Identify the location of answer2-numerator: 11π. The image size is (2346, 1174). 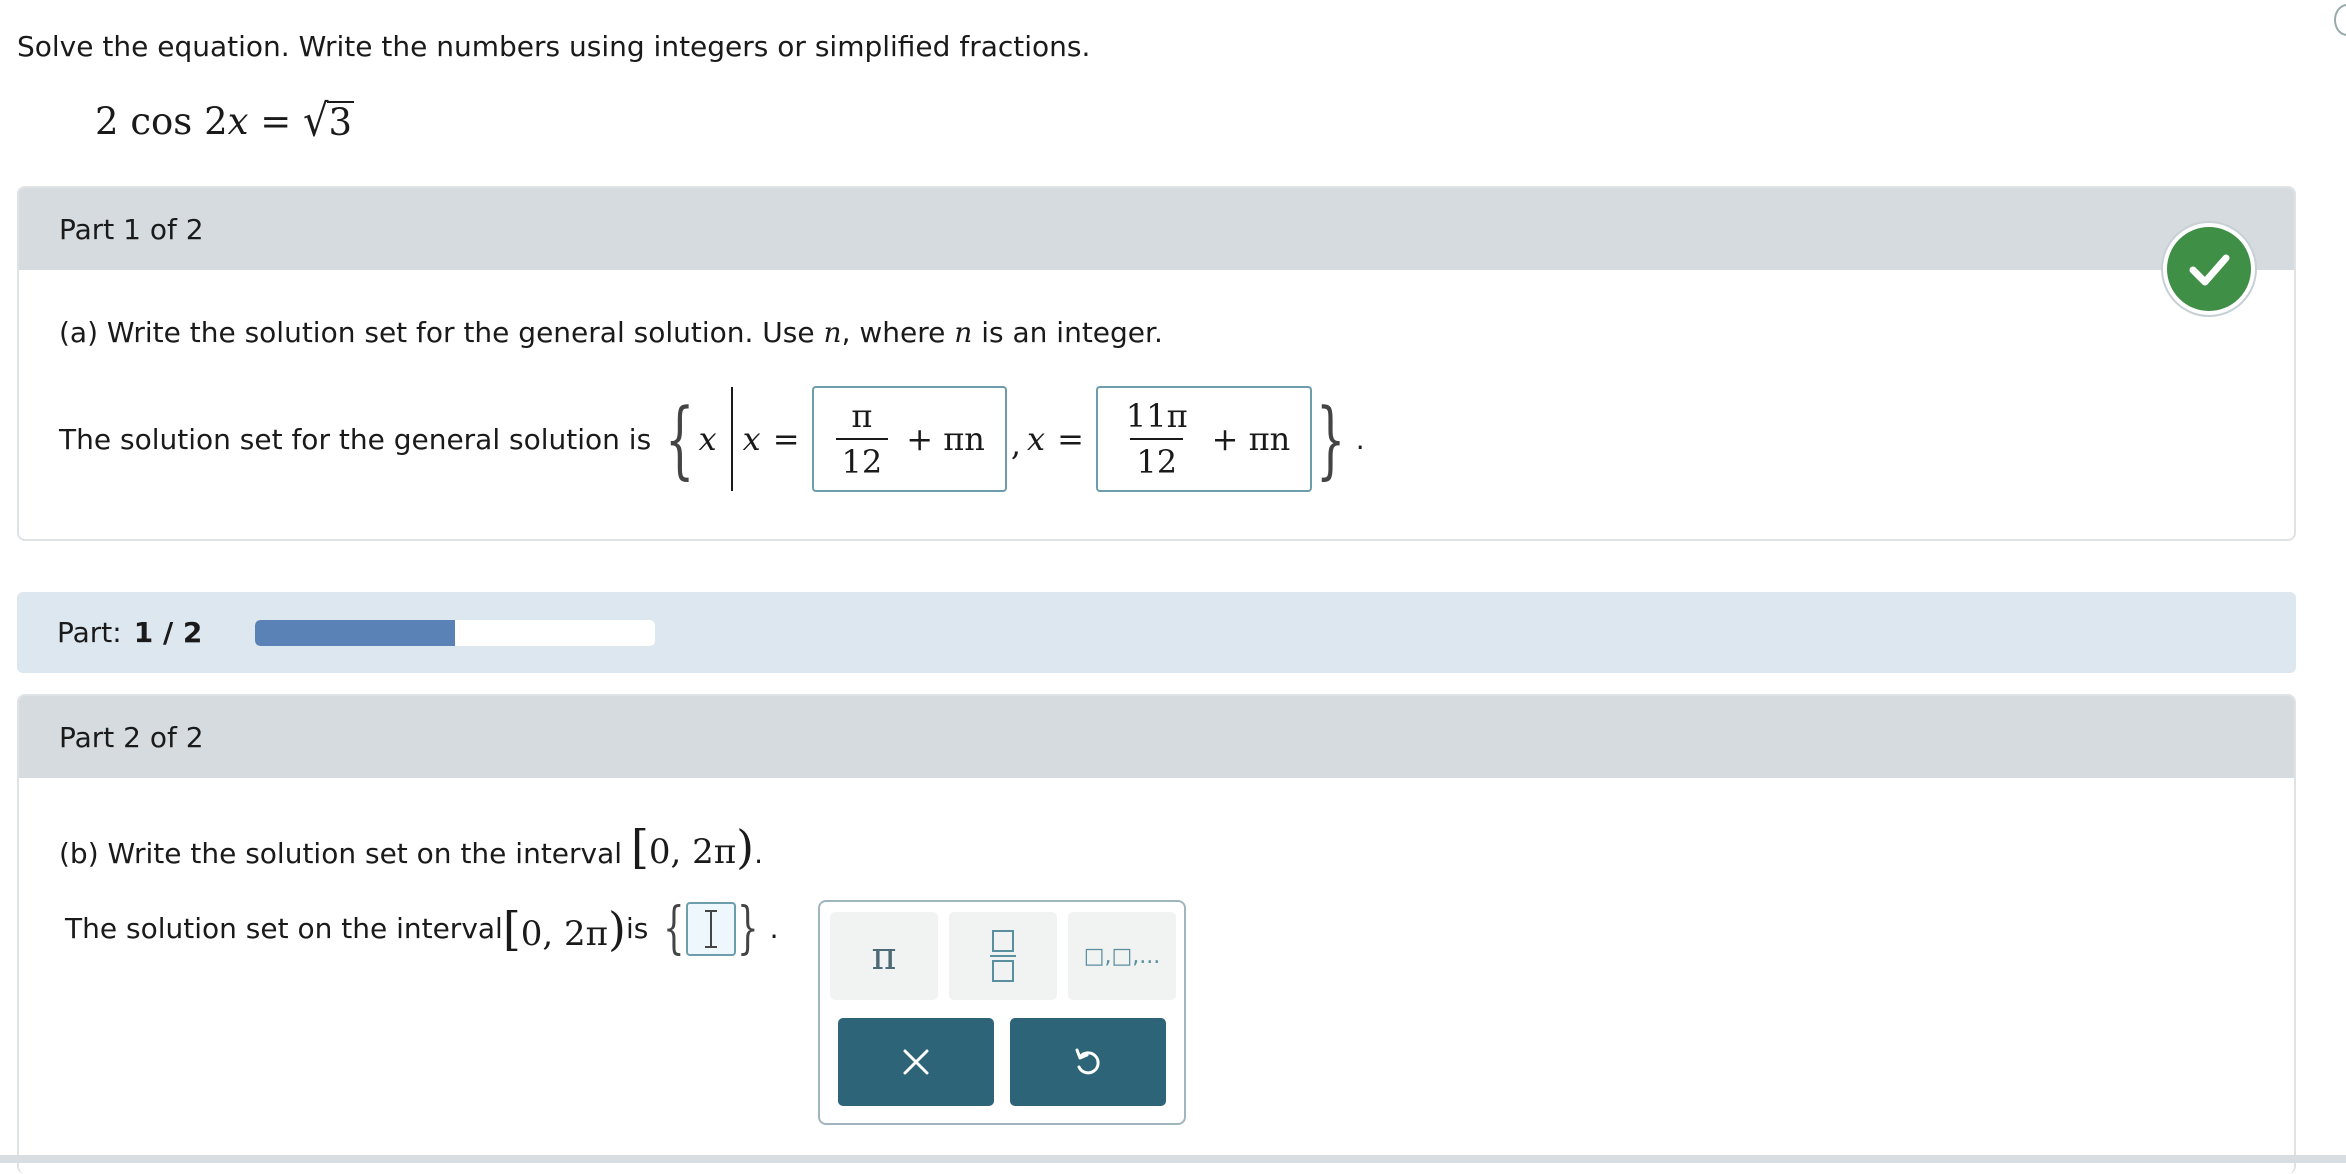
(1156, 416).